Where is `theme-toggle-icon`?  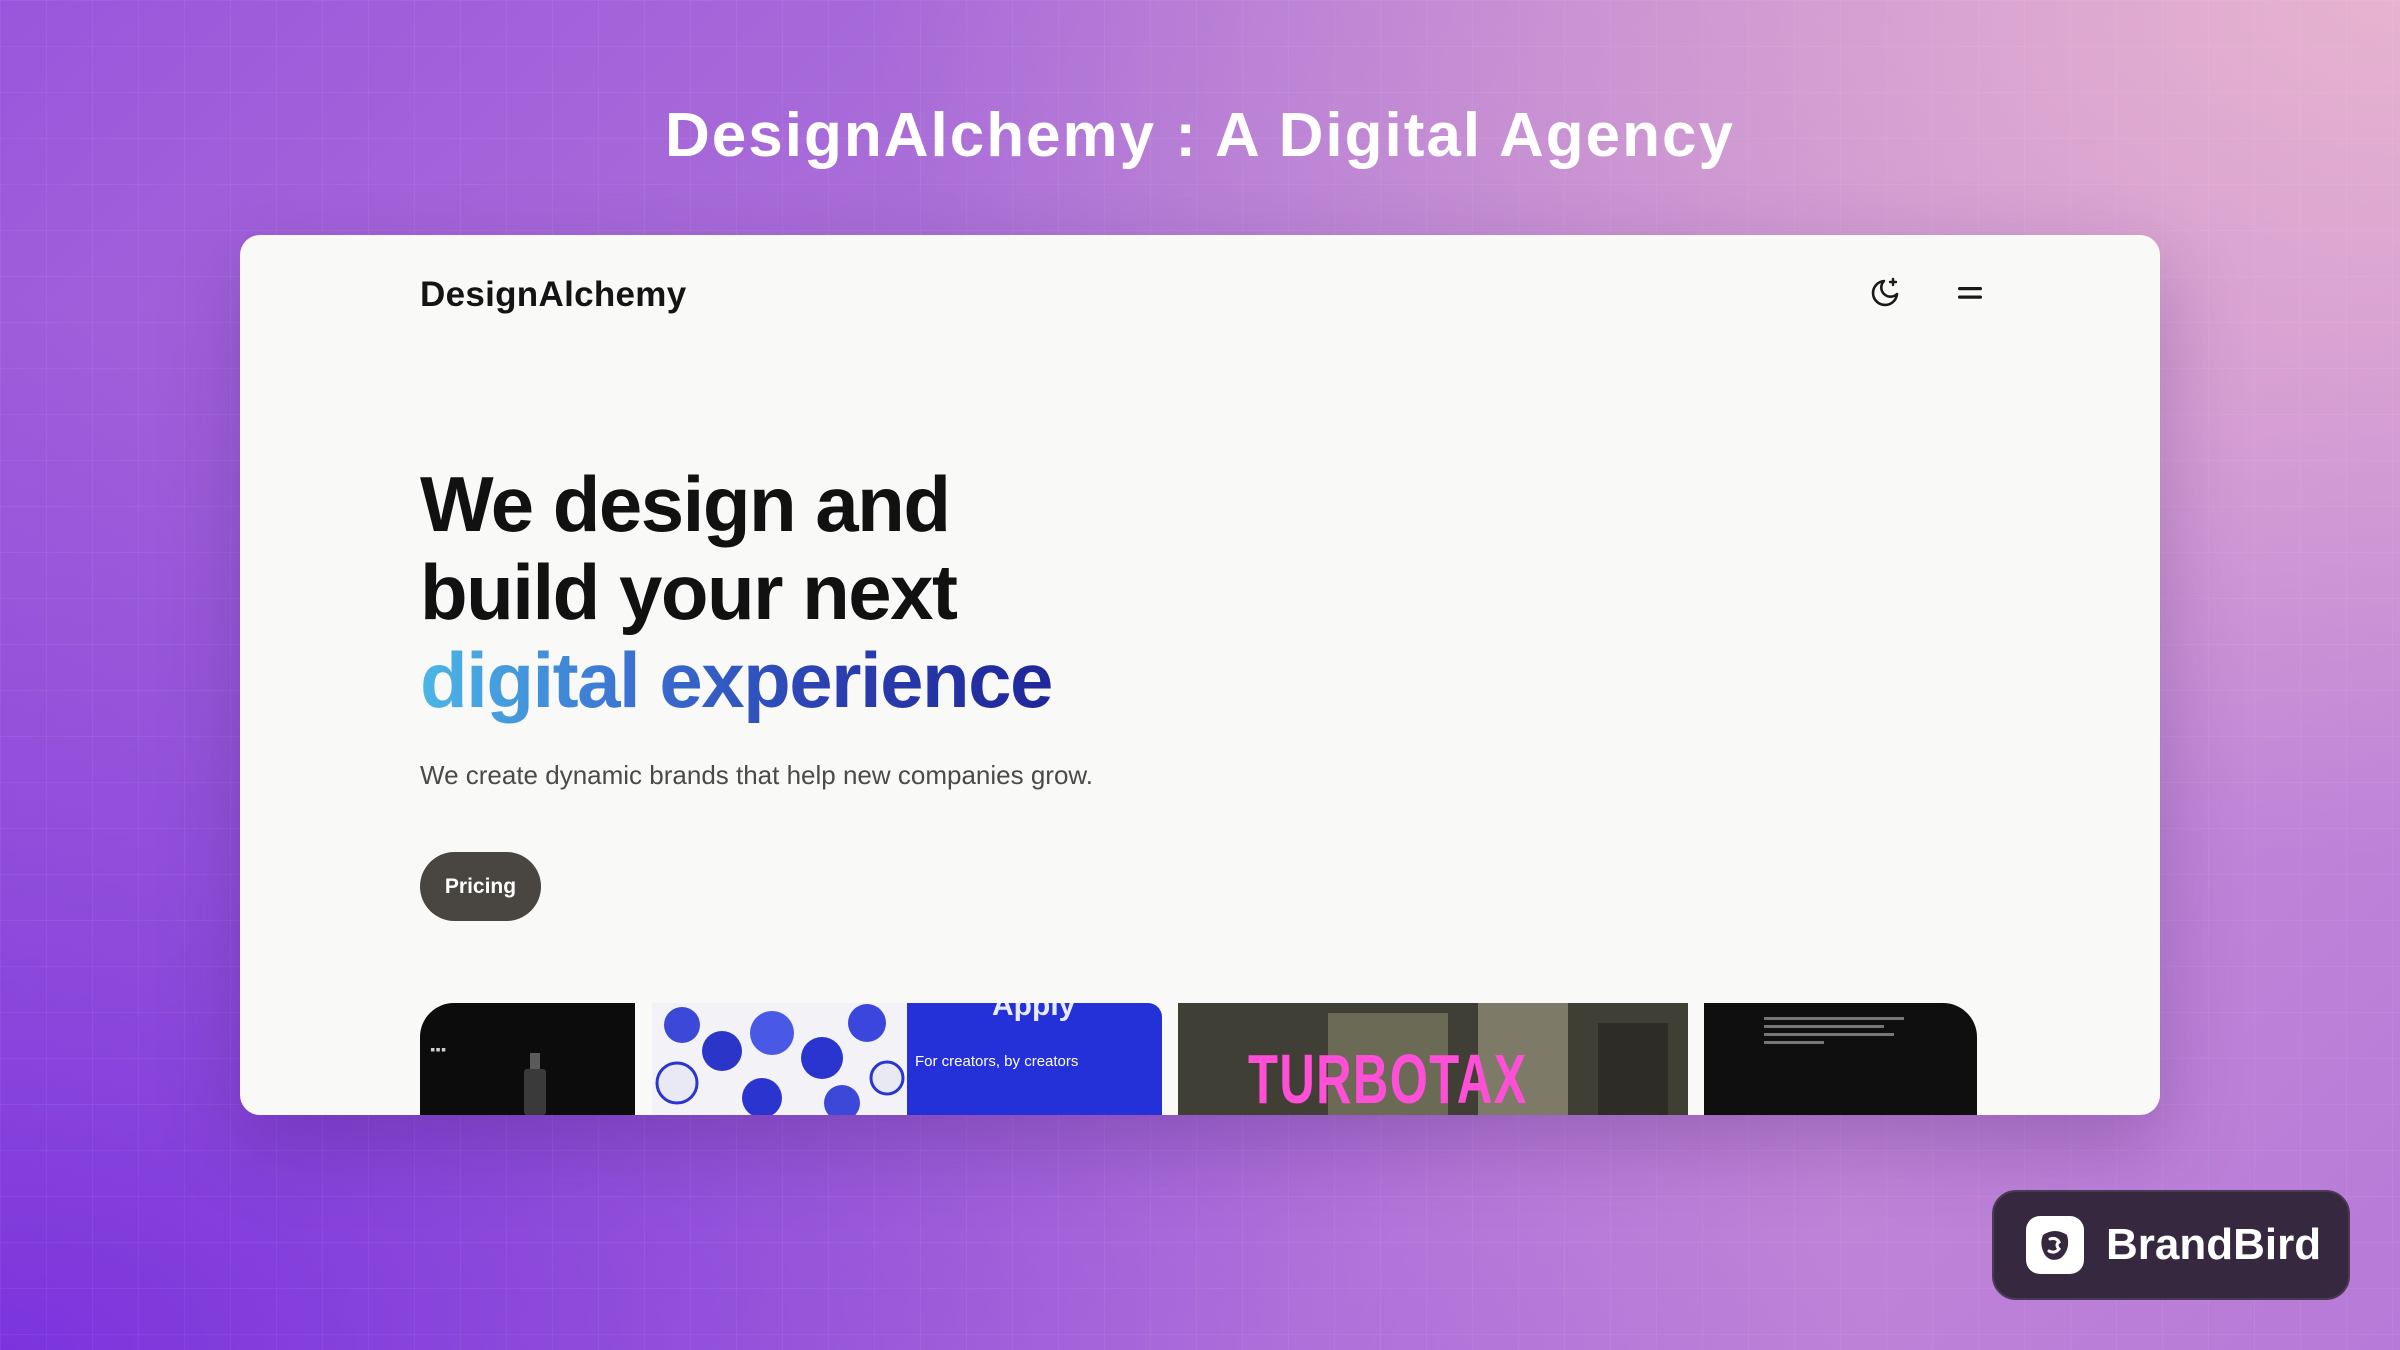
theme-toggle-icon is located at coordinates (1885, 295).